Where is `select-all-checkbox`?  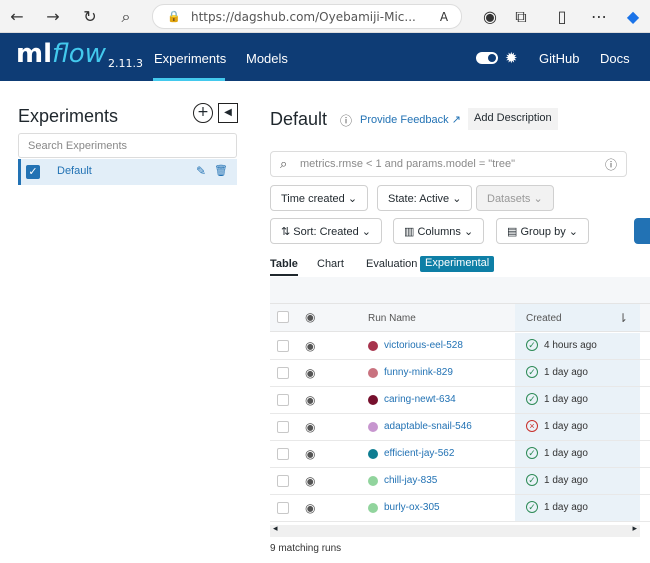
select-all-checkbox is located at coordinates (283, 317).